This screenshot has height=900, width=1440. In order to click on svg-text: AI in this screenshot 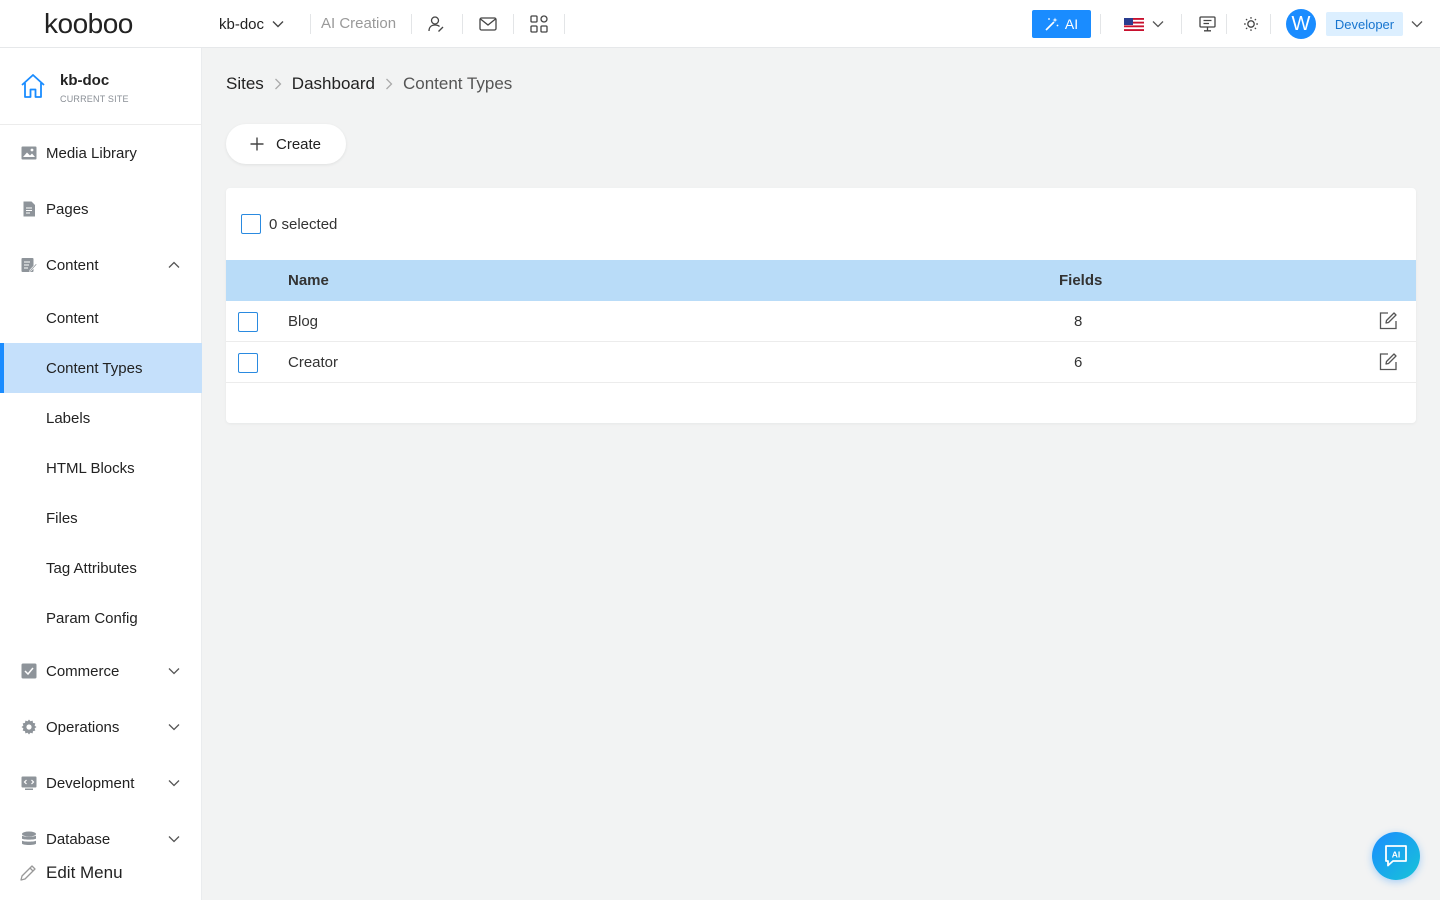, I will do `click(1396, 855)`.